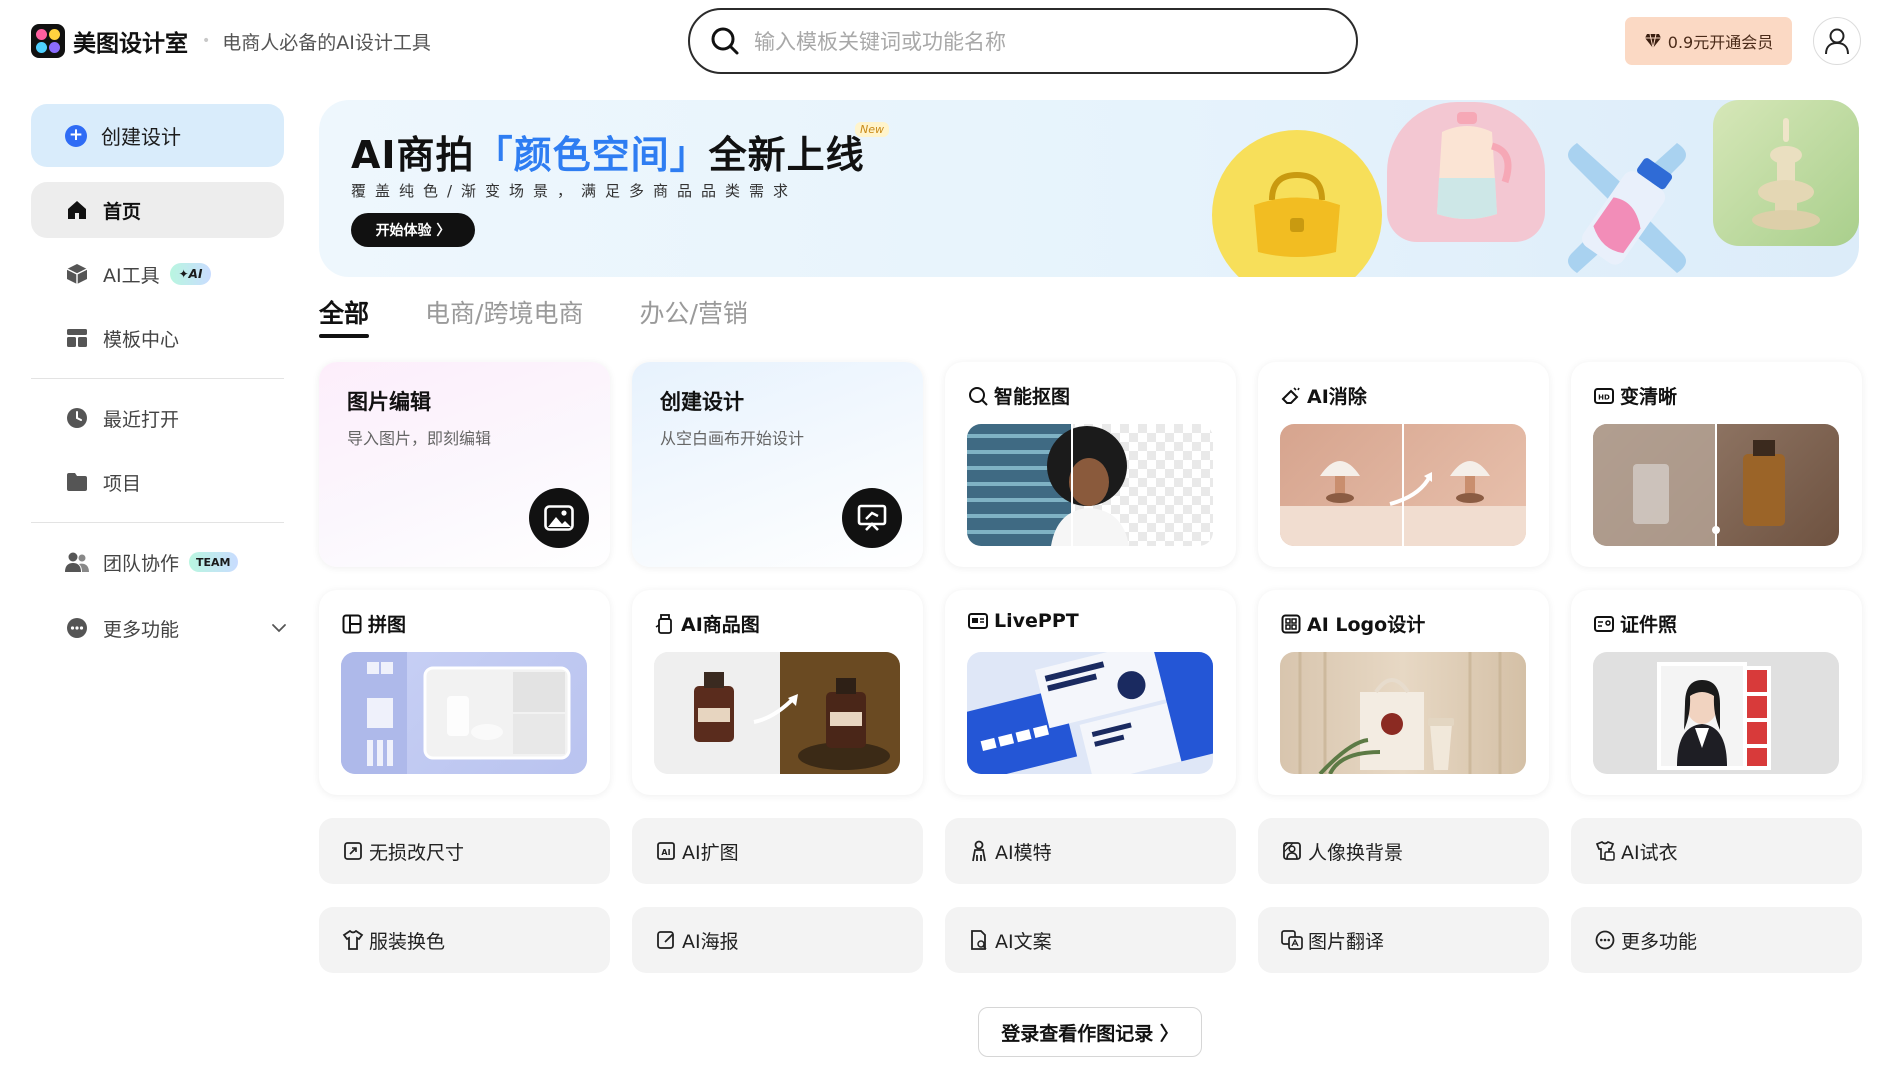  I want to click on hd-icon: HD, so click(1604, 396).